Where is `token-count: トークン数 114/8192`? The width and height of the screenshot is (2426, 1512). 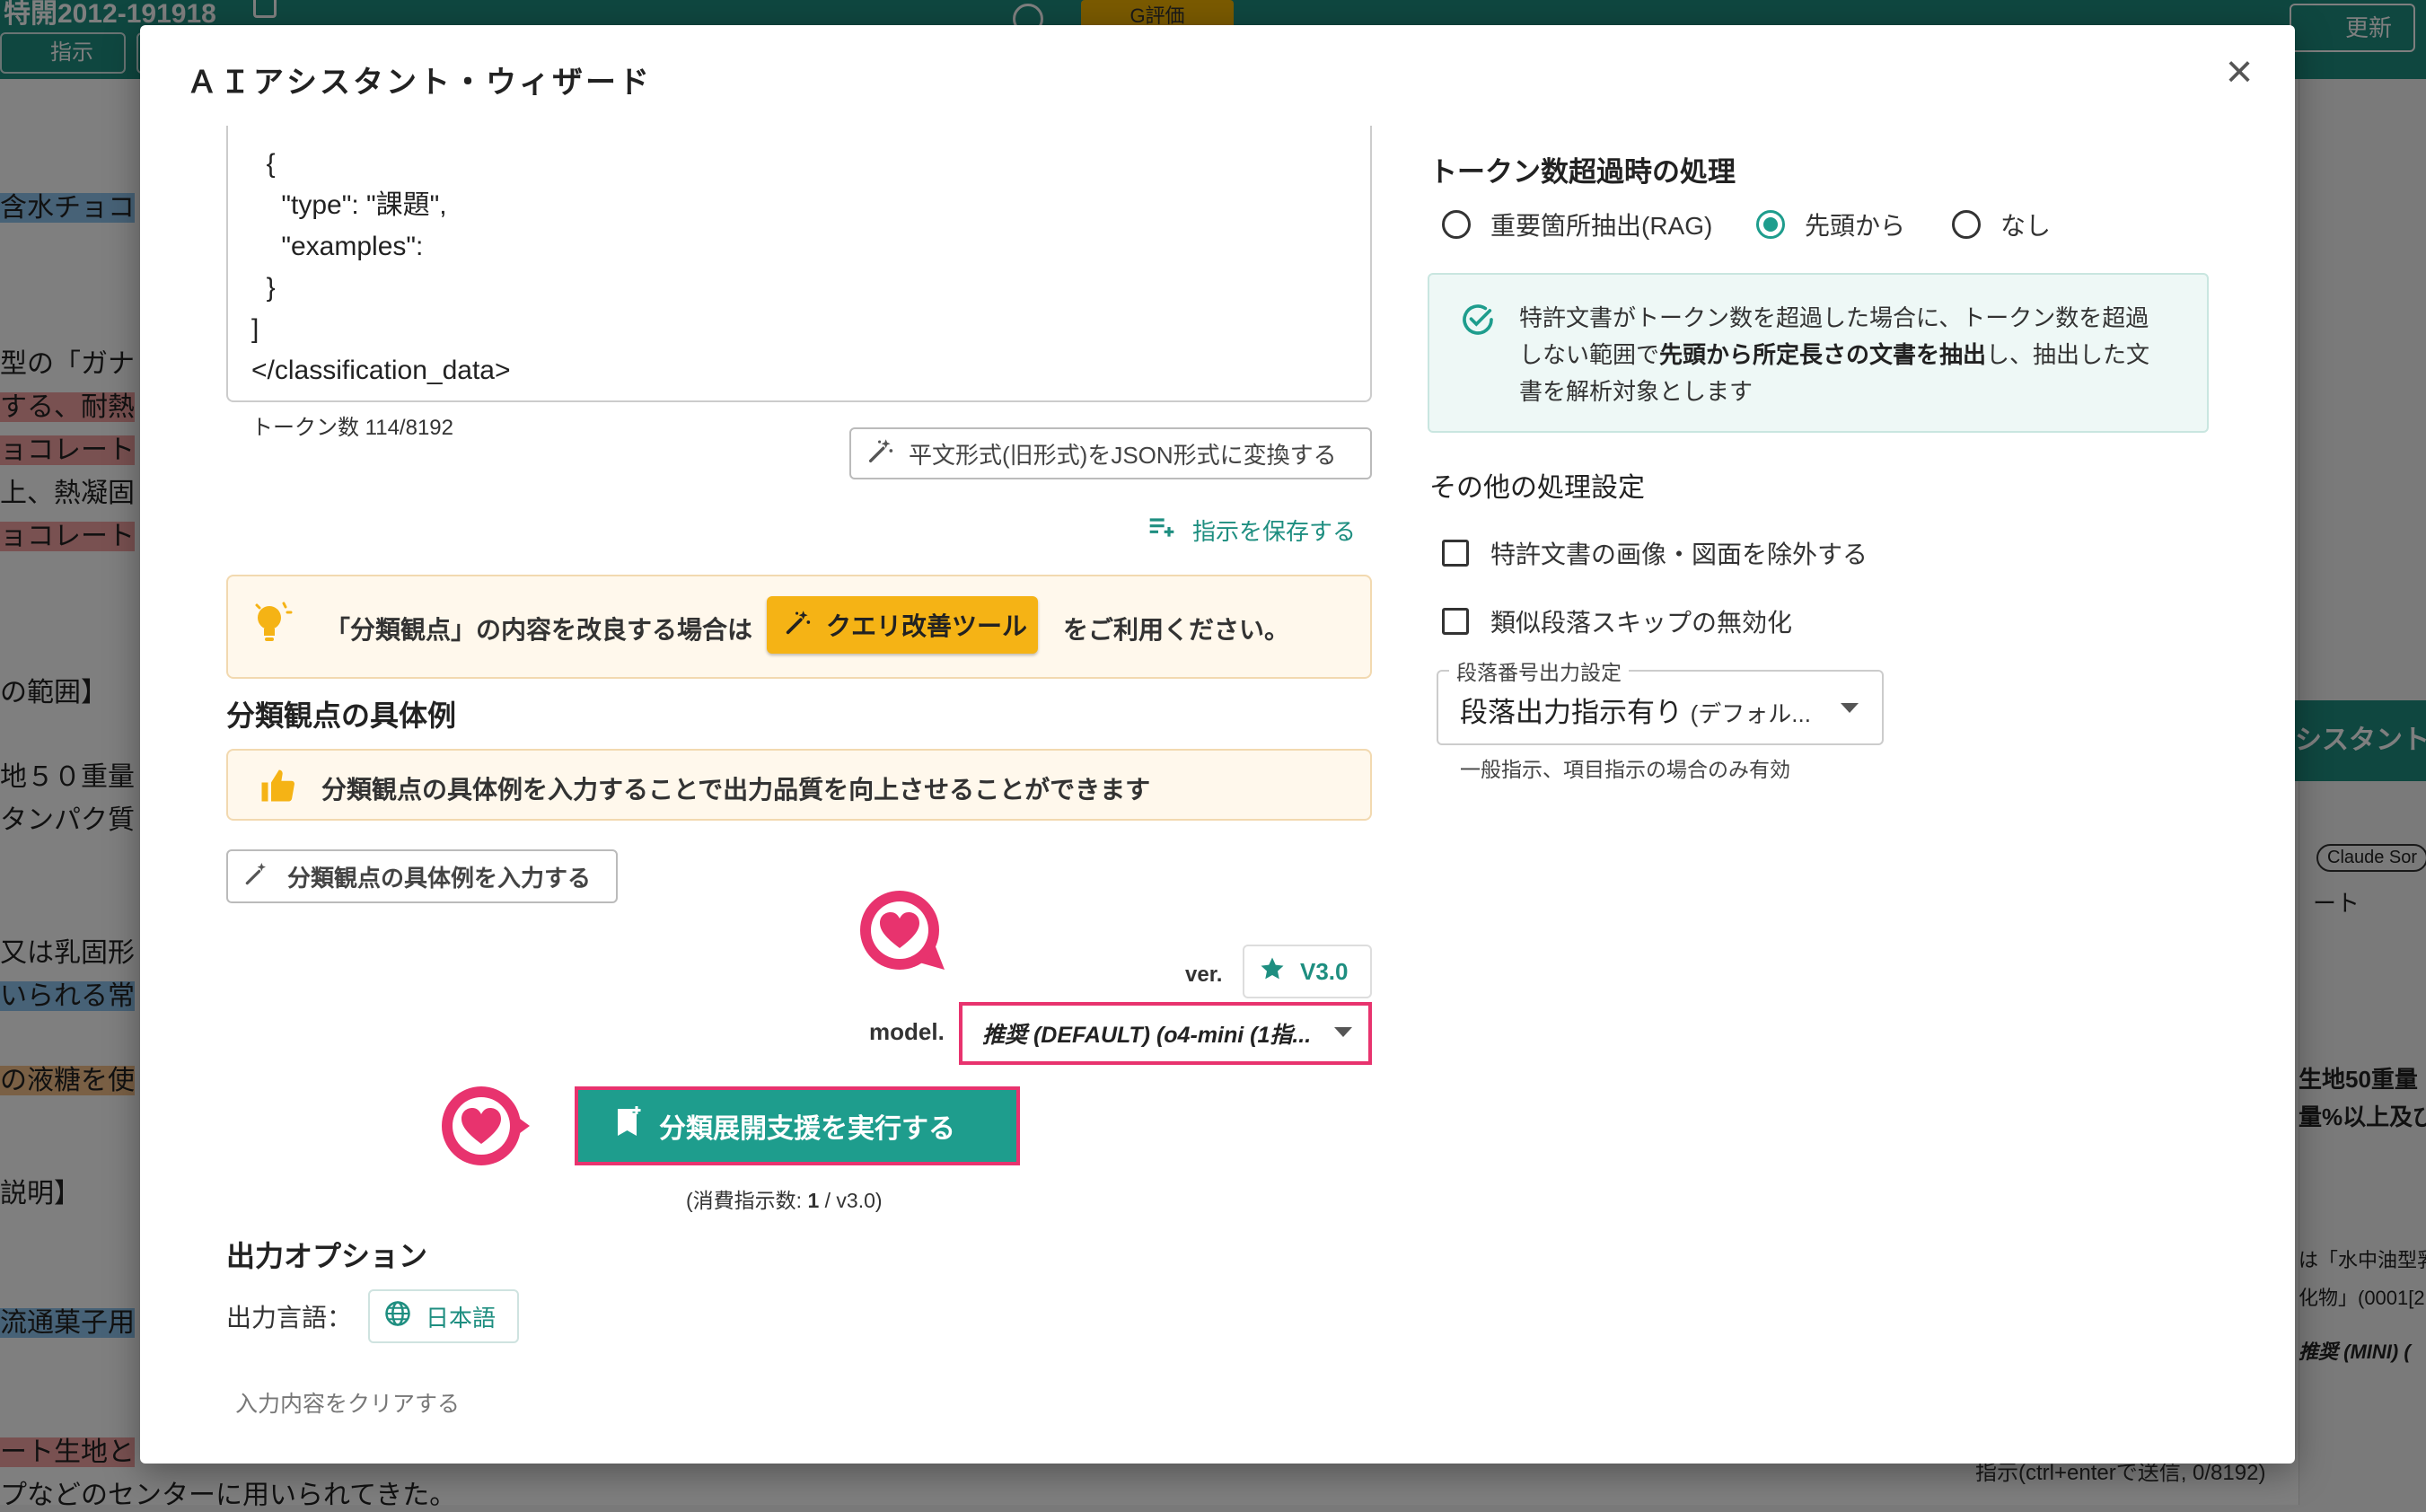
token-count: トークン数 114/8192 is located at coordinates (352, 428).